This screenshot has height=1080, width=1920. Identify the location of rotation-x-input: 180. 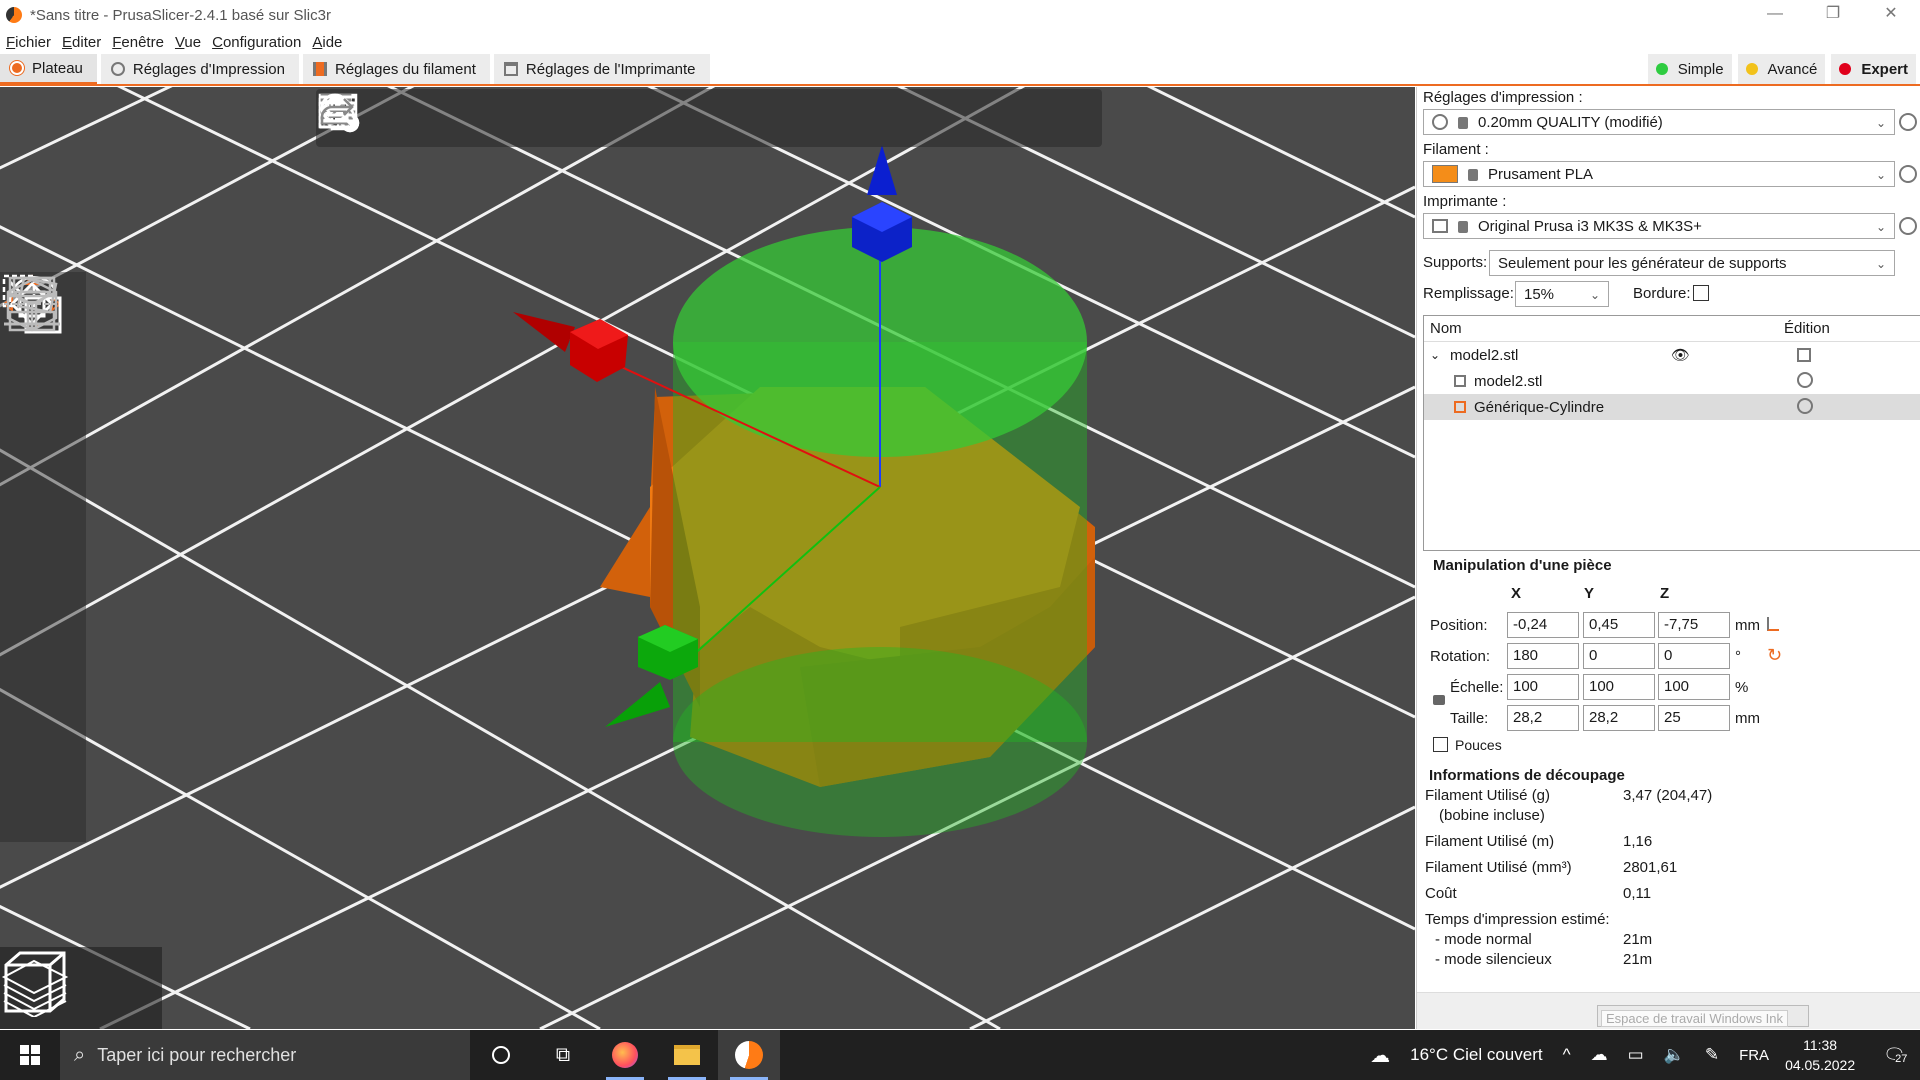
(1543, 656).